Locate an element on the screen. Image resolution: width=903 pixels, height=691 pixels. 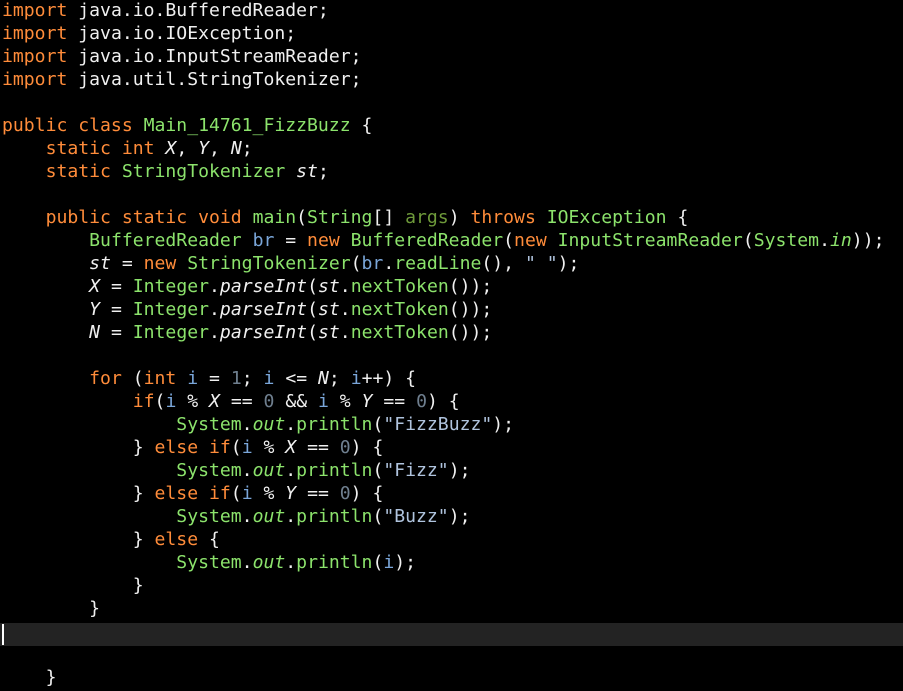
code-line: import java.io.IOException; is located at coordinates (149, 33).